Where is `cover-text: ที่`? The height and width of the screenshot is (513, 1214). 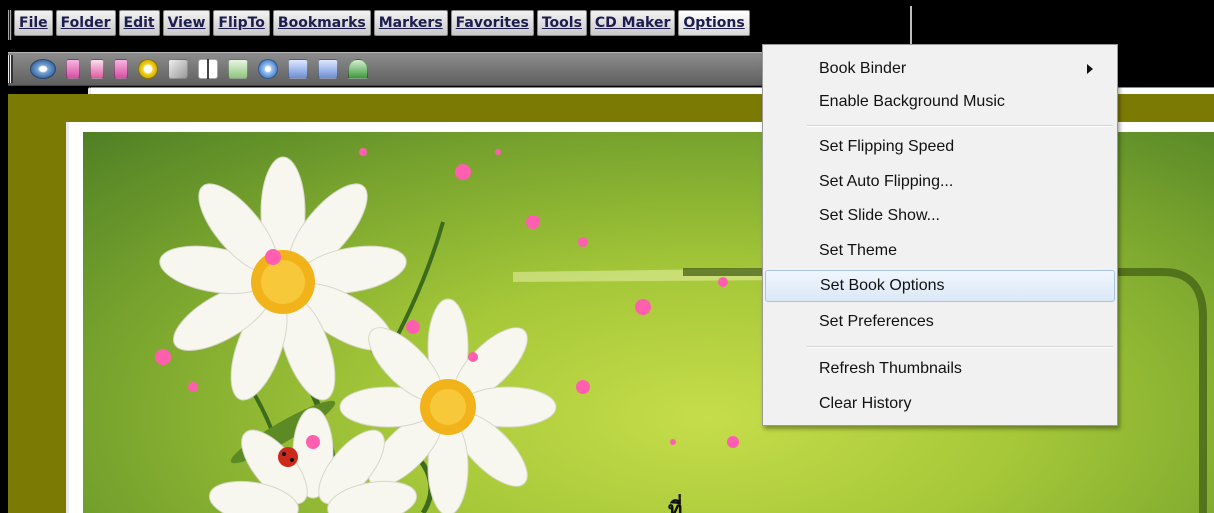 cover-text: ที่ is located at coordinates (675, 505).